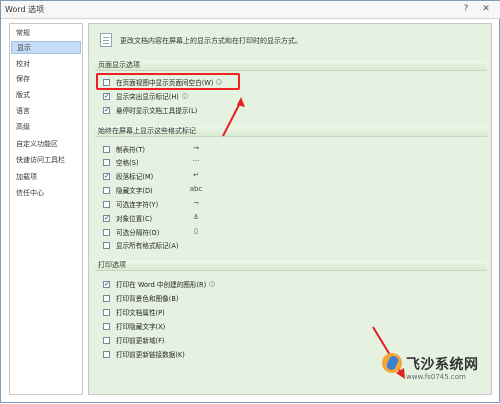  Describe the element at coordinates (232, 118) in the screenshot. I see `arrow-up-icon` at that location.